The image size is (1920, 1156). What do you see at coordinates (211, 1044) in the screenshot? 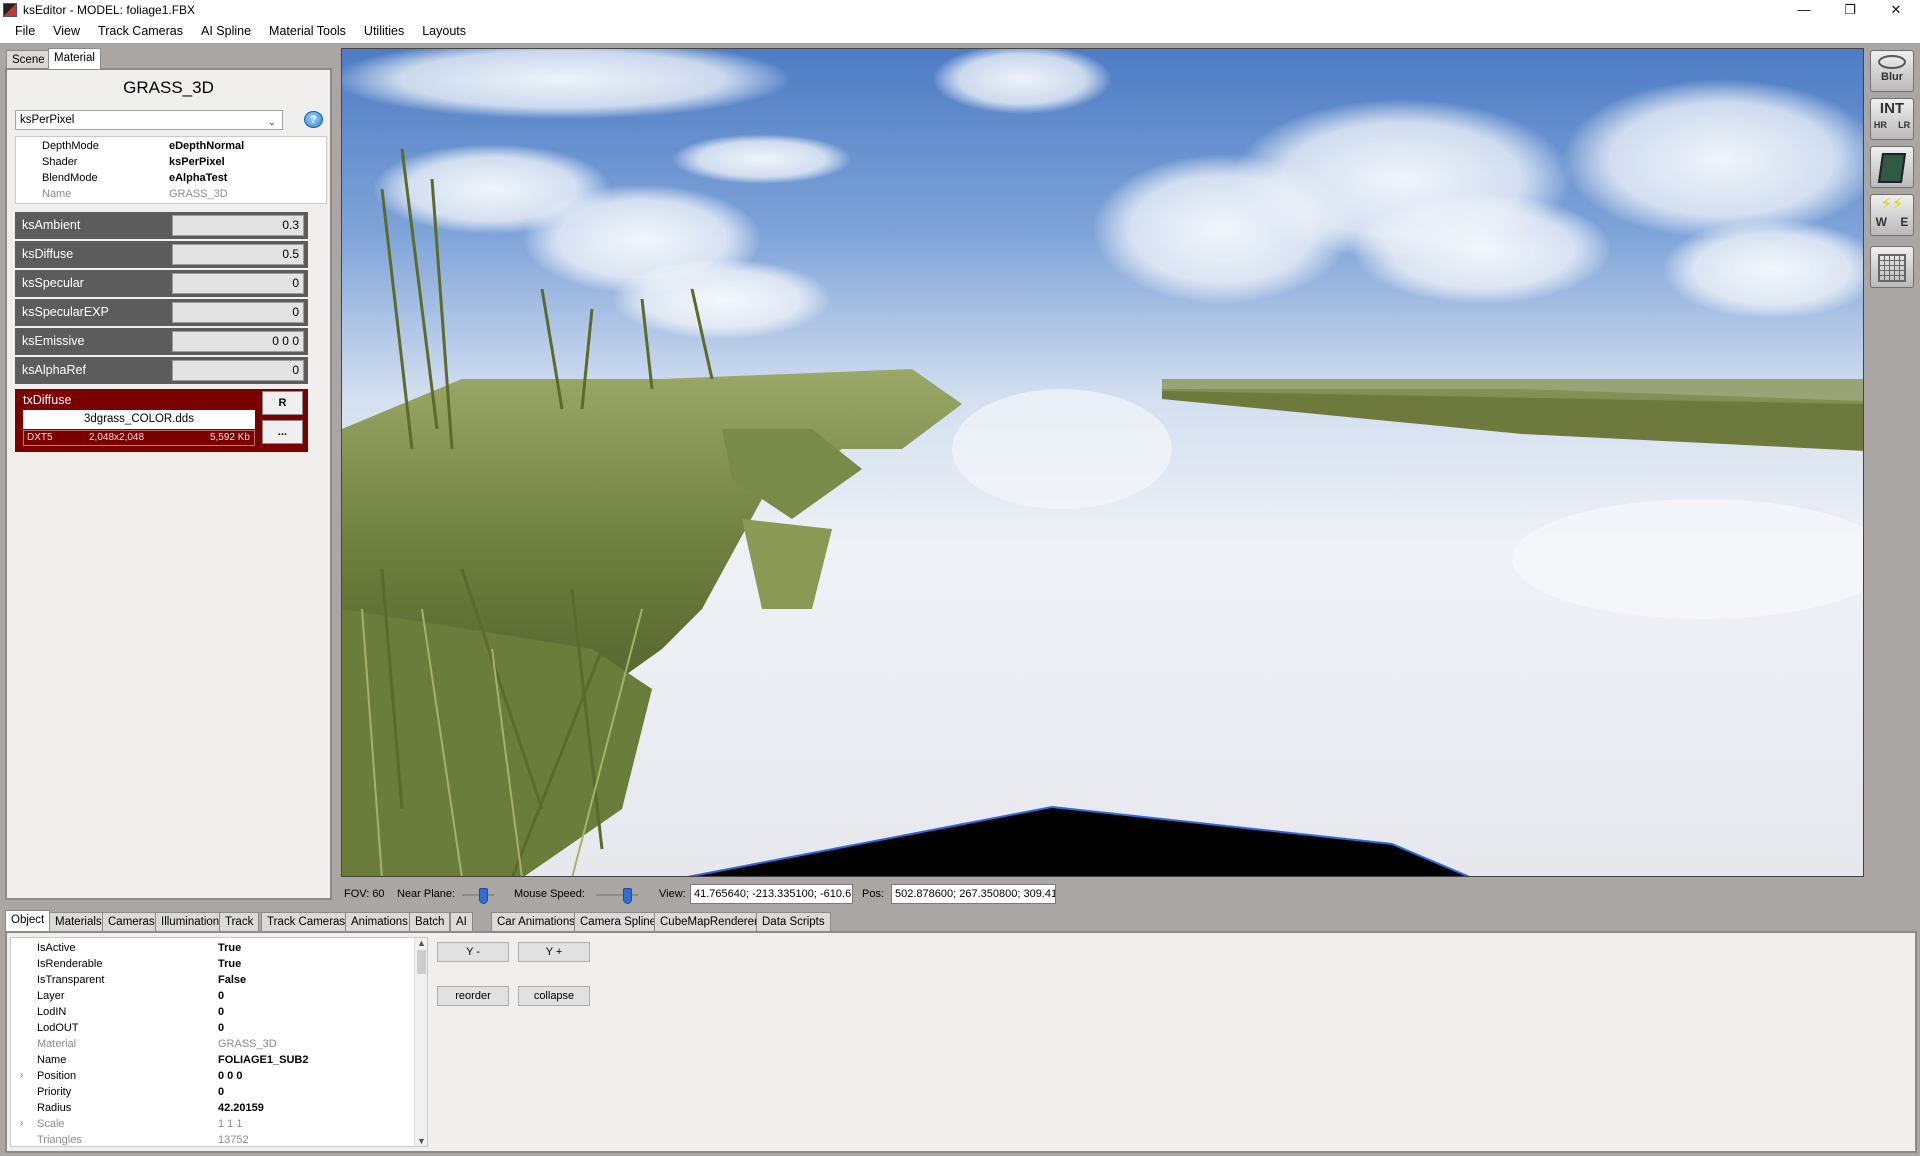
I see `property-row: Material GRASS_3D` at bounding box center [211, 1044].